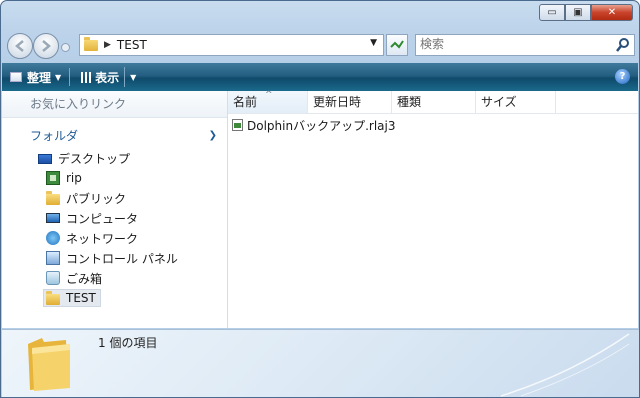 Image resolution: width=640 pixels, height=398 pixels. What do you see at coordinates (96, 198) in the screenshot?
I see `tree-item-label: パブリック` at bounding box center [96, 198].